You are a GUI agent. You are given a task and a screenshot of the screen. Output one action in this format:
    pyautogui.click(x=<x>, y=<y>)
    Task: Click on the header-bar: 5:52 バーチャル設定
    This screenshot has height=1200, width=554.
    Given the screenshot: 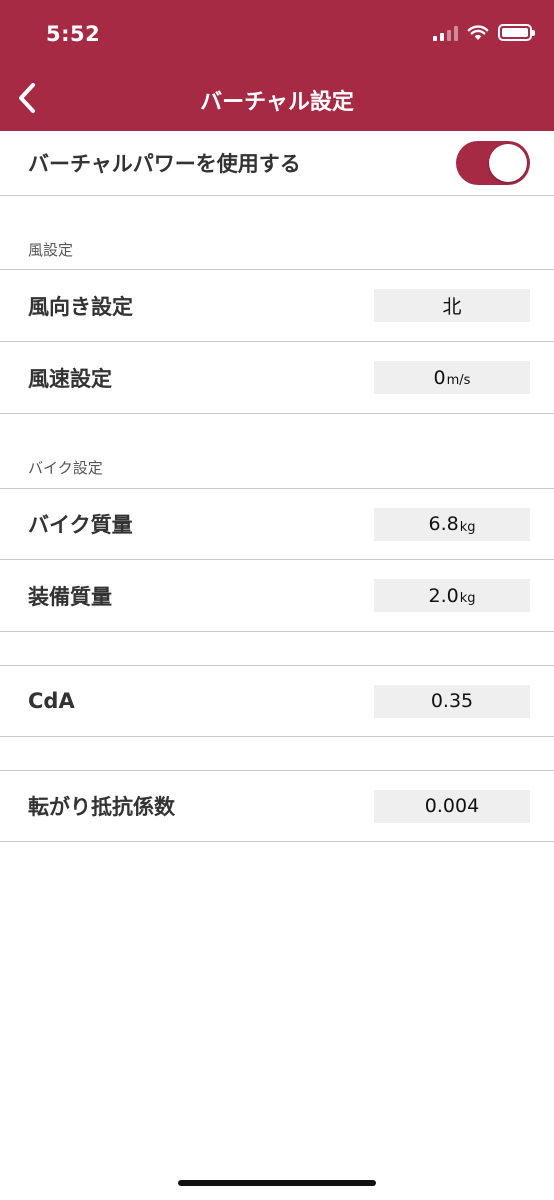 What is the action you would take?
    pyautogui.click(x=277, y=65)
    